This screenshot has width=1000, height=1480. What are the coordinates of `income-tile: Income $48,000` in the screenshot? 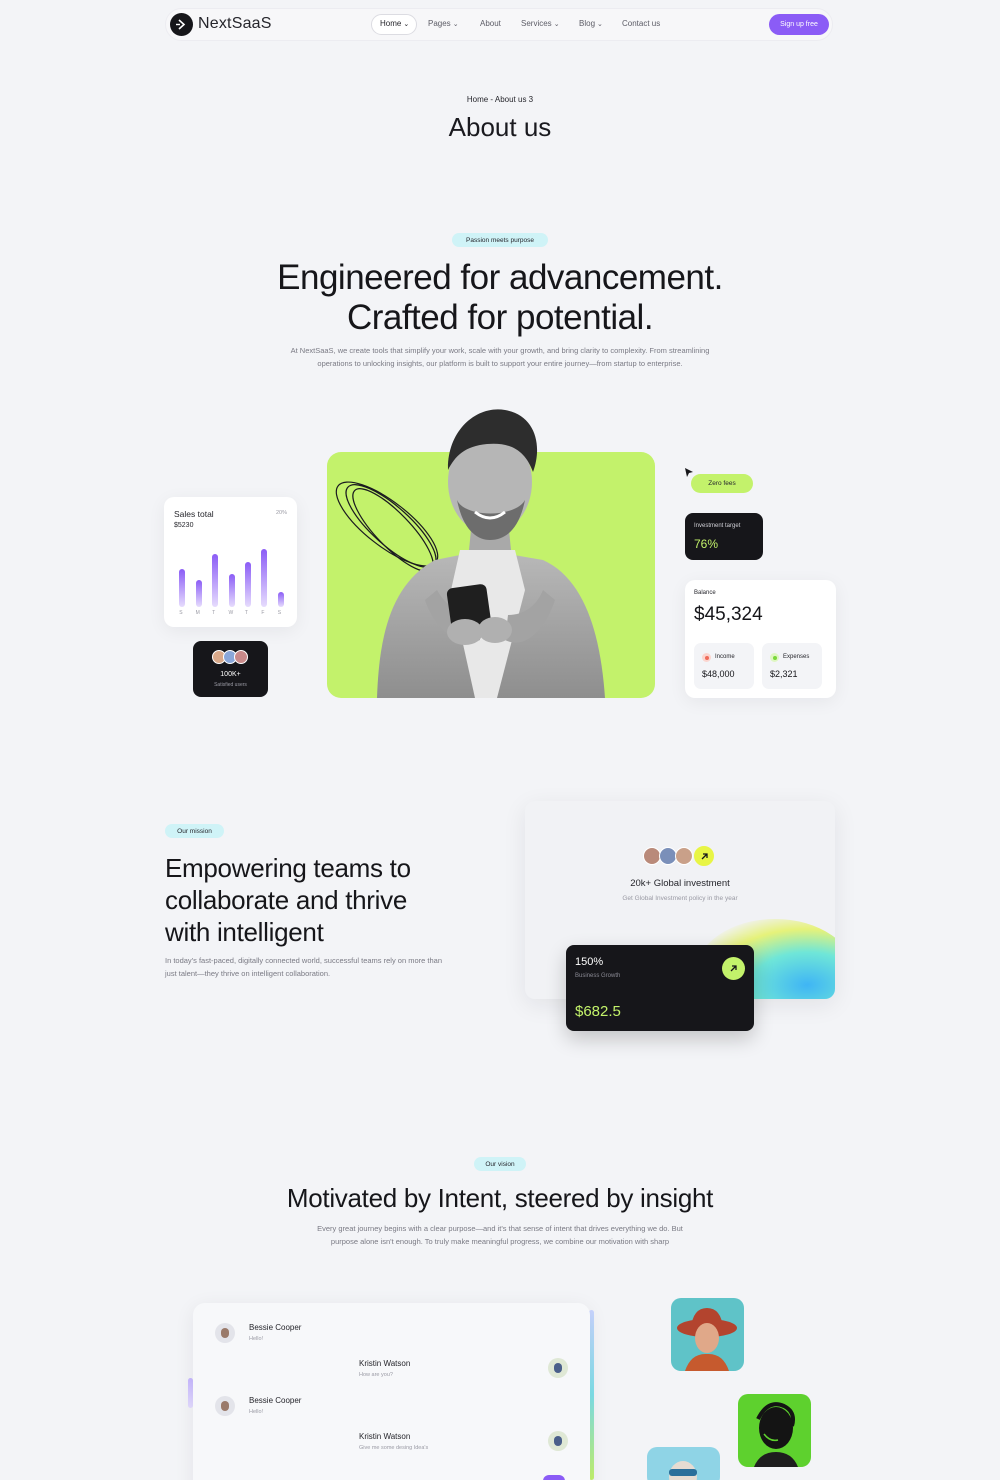 It's located at (724, 666).